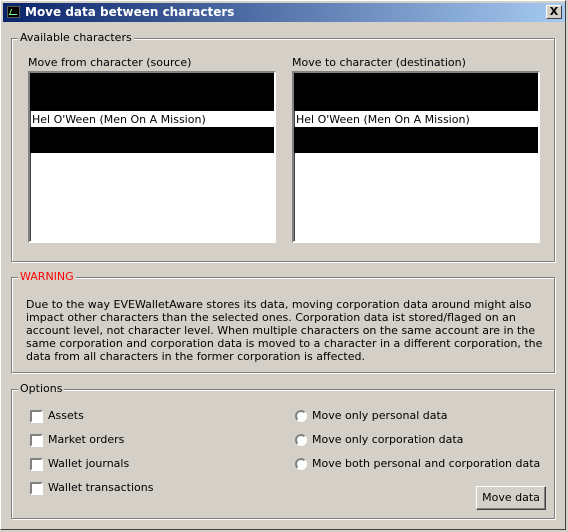 This screenshot has height=532, width=568. What do you see at coordinates (100, 487) in the screenshot?
I see `wallet-transactions-label: Wallet transactions` at bounding box center [100, 487].